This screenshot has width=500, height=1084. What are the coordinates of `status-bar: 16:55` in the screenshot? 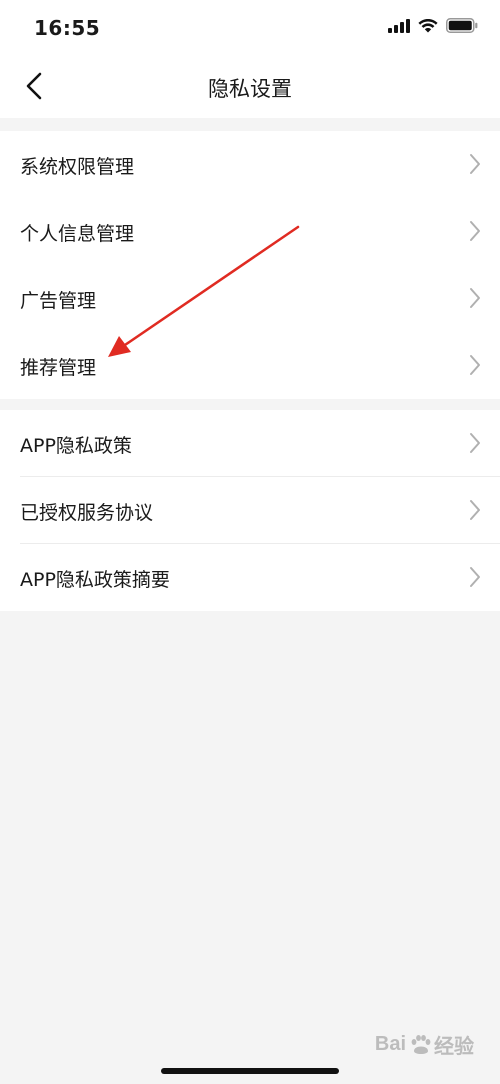 It's located at (250, 28).